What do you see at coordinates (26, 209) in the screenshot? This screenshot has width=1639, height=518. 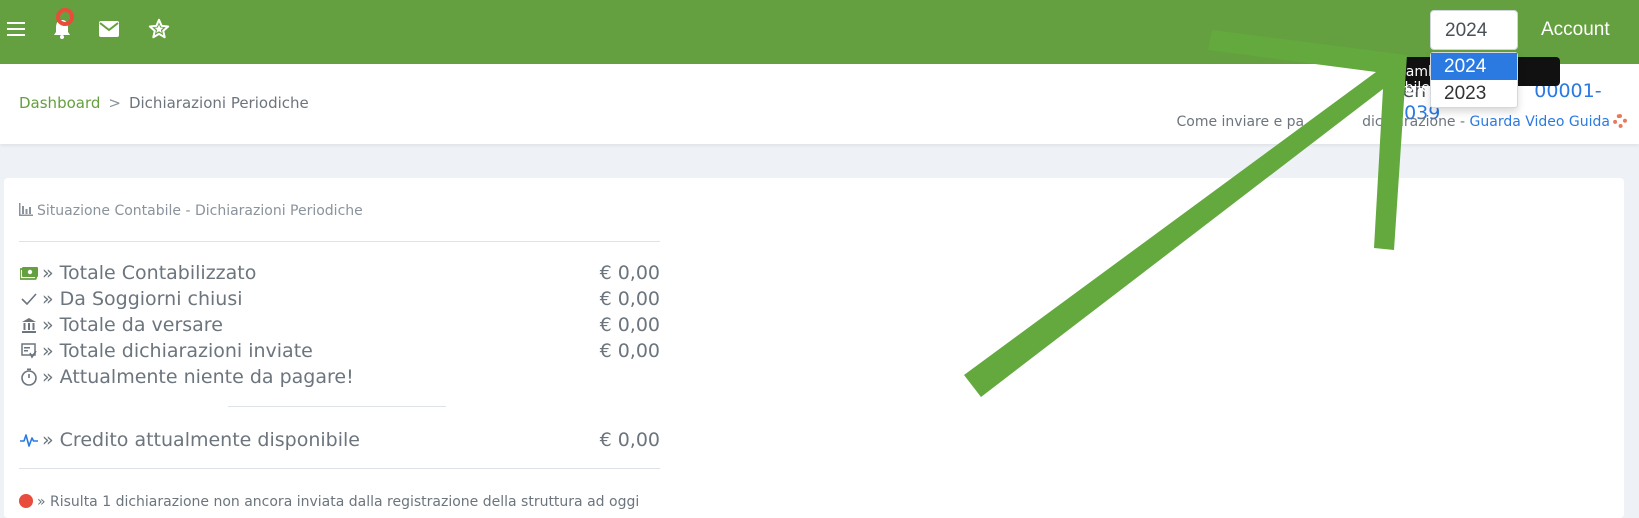 I see `bar-chart-icon` at bounding box center [26, 209].